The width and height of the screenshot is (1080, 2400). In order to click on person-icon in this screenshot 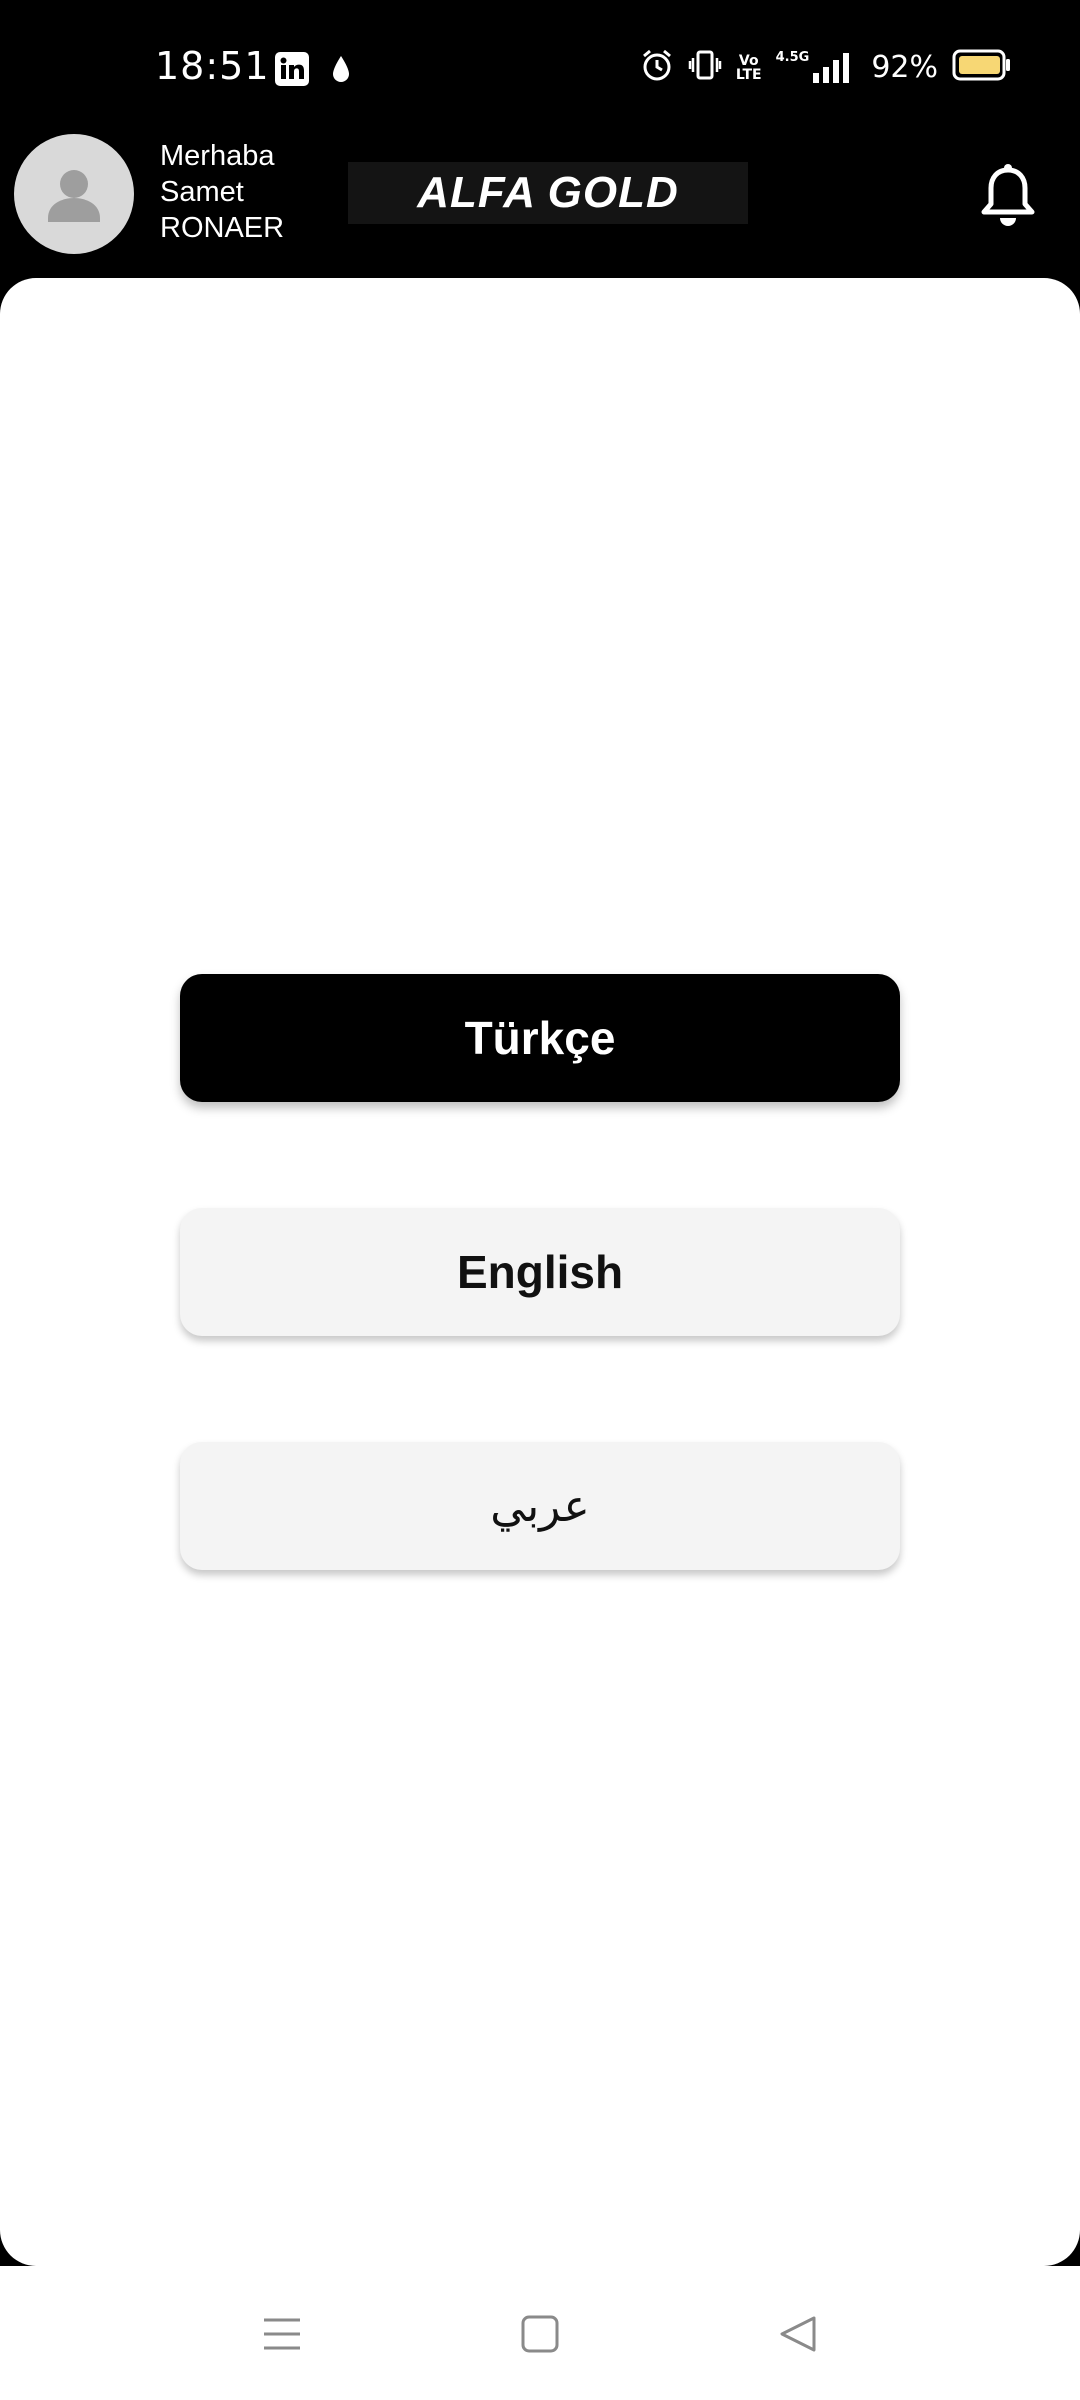, I will do `click(74, 196)`.